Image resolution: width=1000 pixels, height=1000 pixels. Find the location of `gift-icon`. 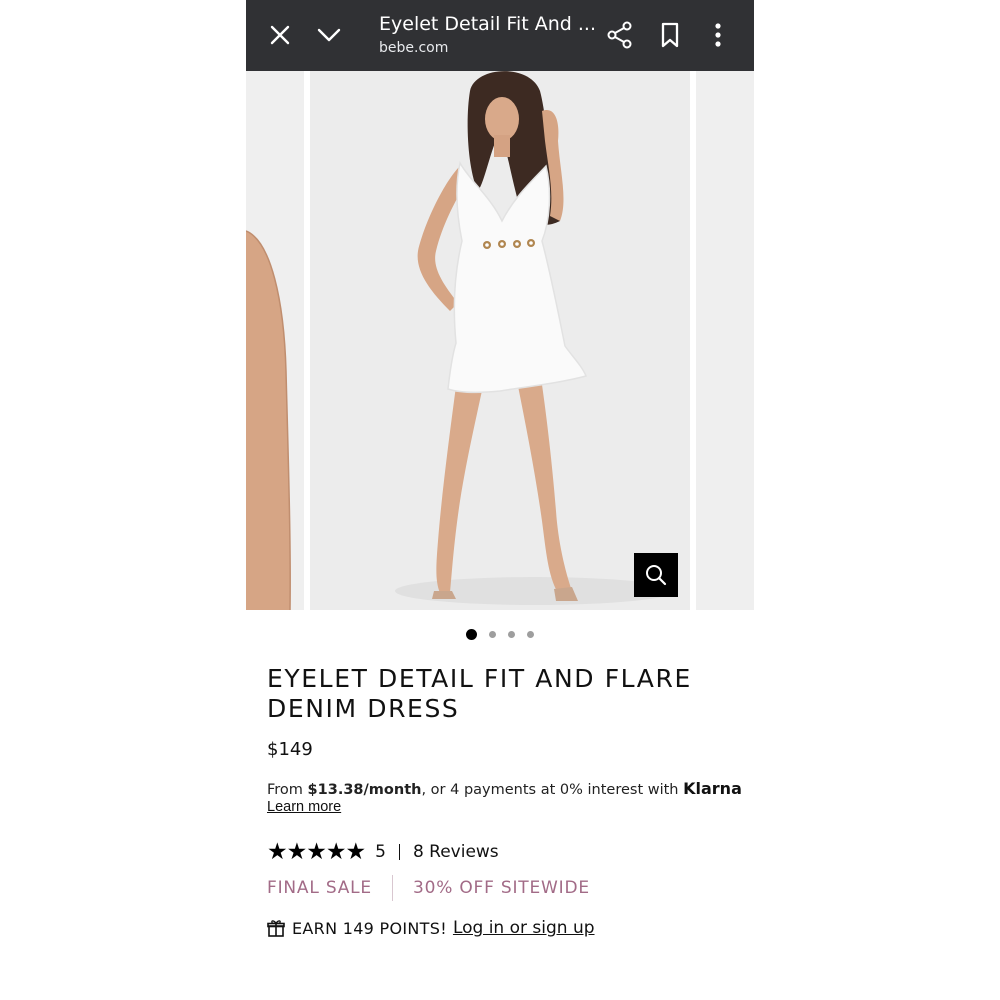

gift-icon is located at coordinates (276, 928).